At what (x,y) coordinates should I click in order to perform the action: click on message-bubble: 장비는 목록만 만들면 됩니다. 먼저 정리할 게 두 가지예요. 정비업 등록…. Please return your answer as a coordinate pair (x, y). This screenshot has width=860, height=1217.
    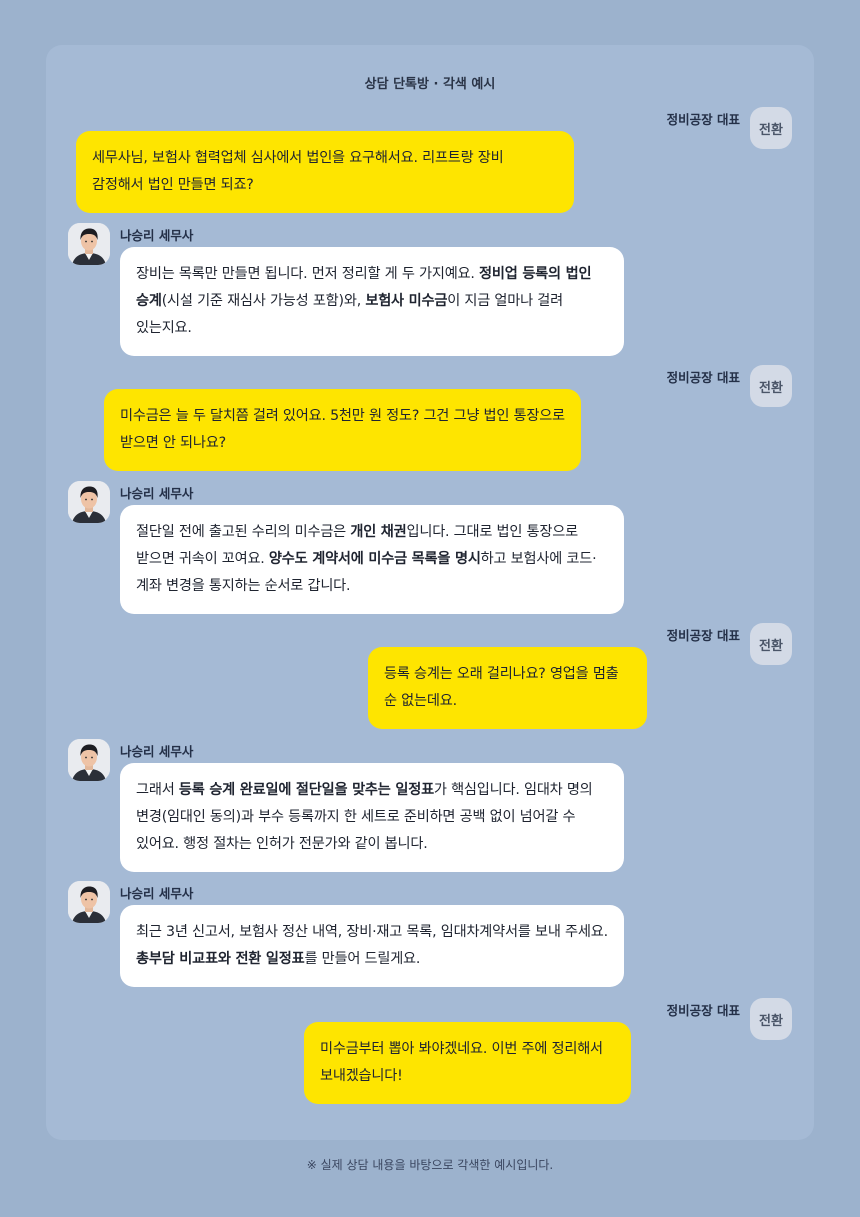
    Looking at the image, I should click on (372, 301).